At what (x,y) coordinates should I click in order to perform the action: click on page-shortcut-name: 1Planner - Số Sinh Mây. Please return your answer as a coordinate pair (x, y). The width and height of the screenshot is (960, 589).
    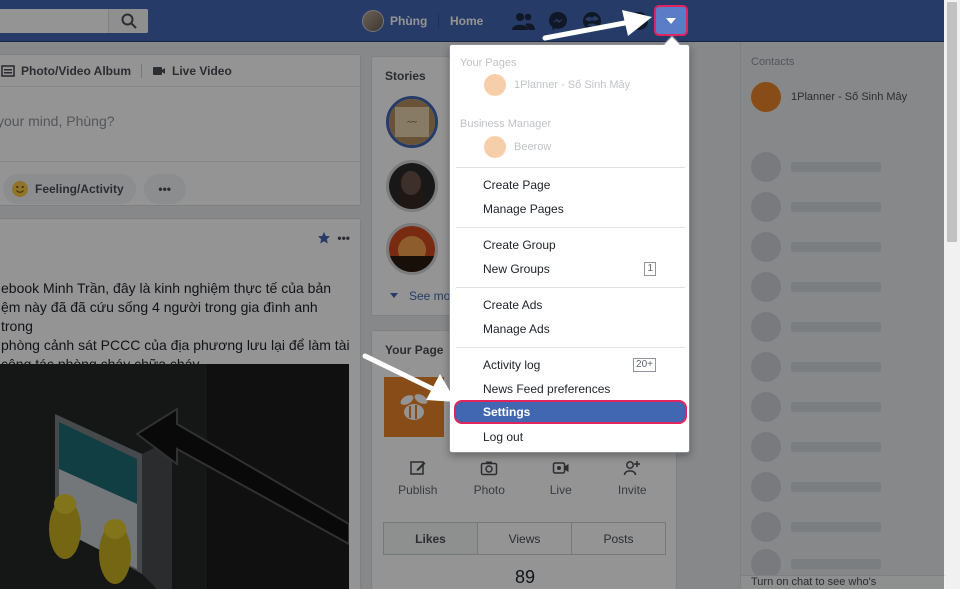
    Looking at the image, I should click on (572, 85).